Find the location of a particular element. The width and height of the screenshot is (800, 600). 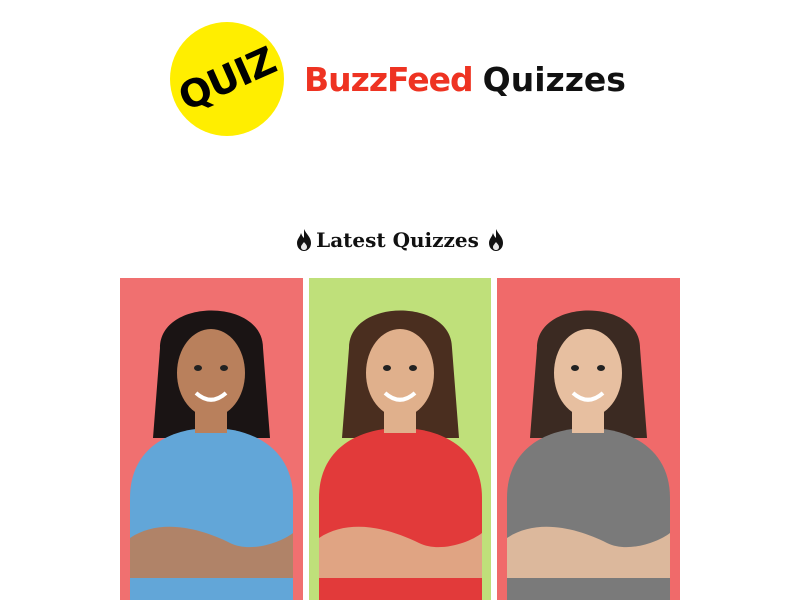

quiz-badge-logo: QUIZ is located at coordinates (227, 79).